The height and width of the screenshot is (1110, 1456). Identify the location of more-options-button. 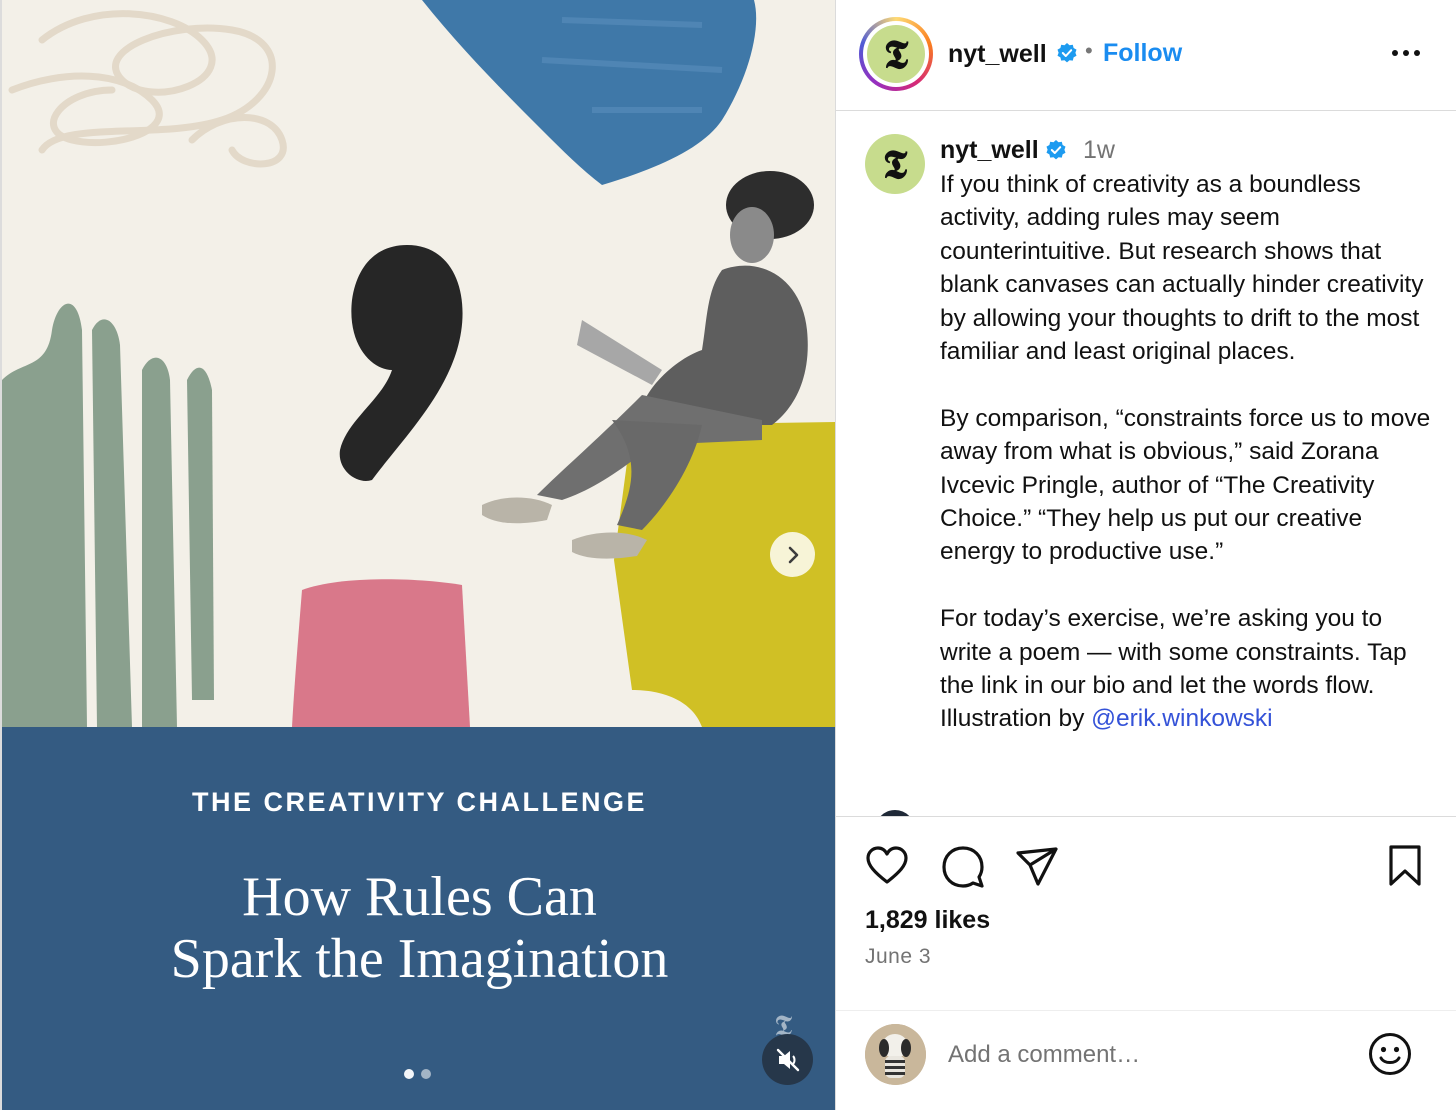
(1406, 53).